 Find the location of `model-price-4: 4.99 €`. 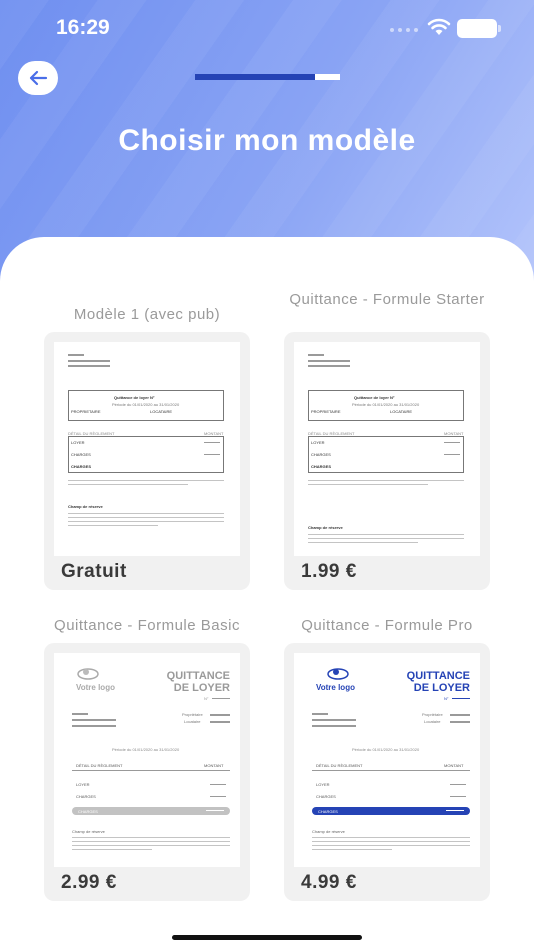

model-price-4: 4.99 € is located at coordinates (329, 882).